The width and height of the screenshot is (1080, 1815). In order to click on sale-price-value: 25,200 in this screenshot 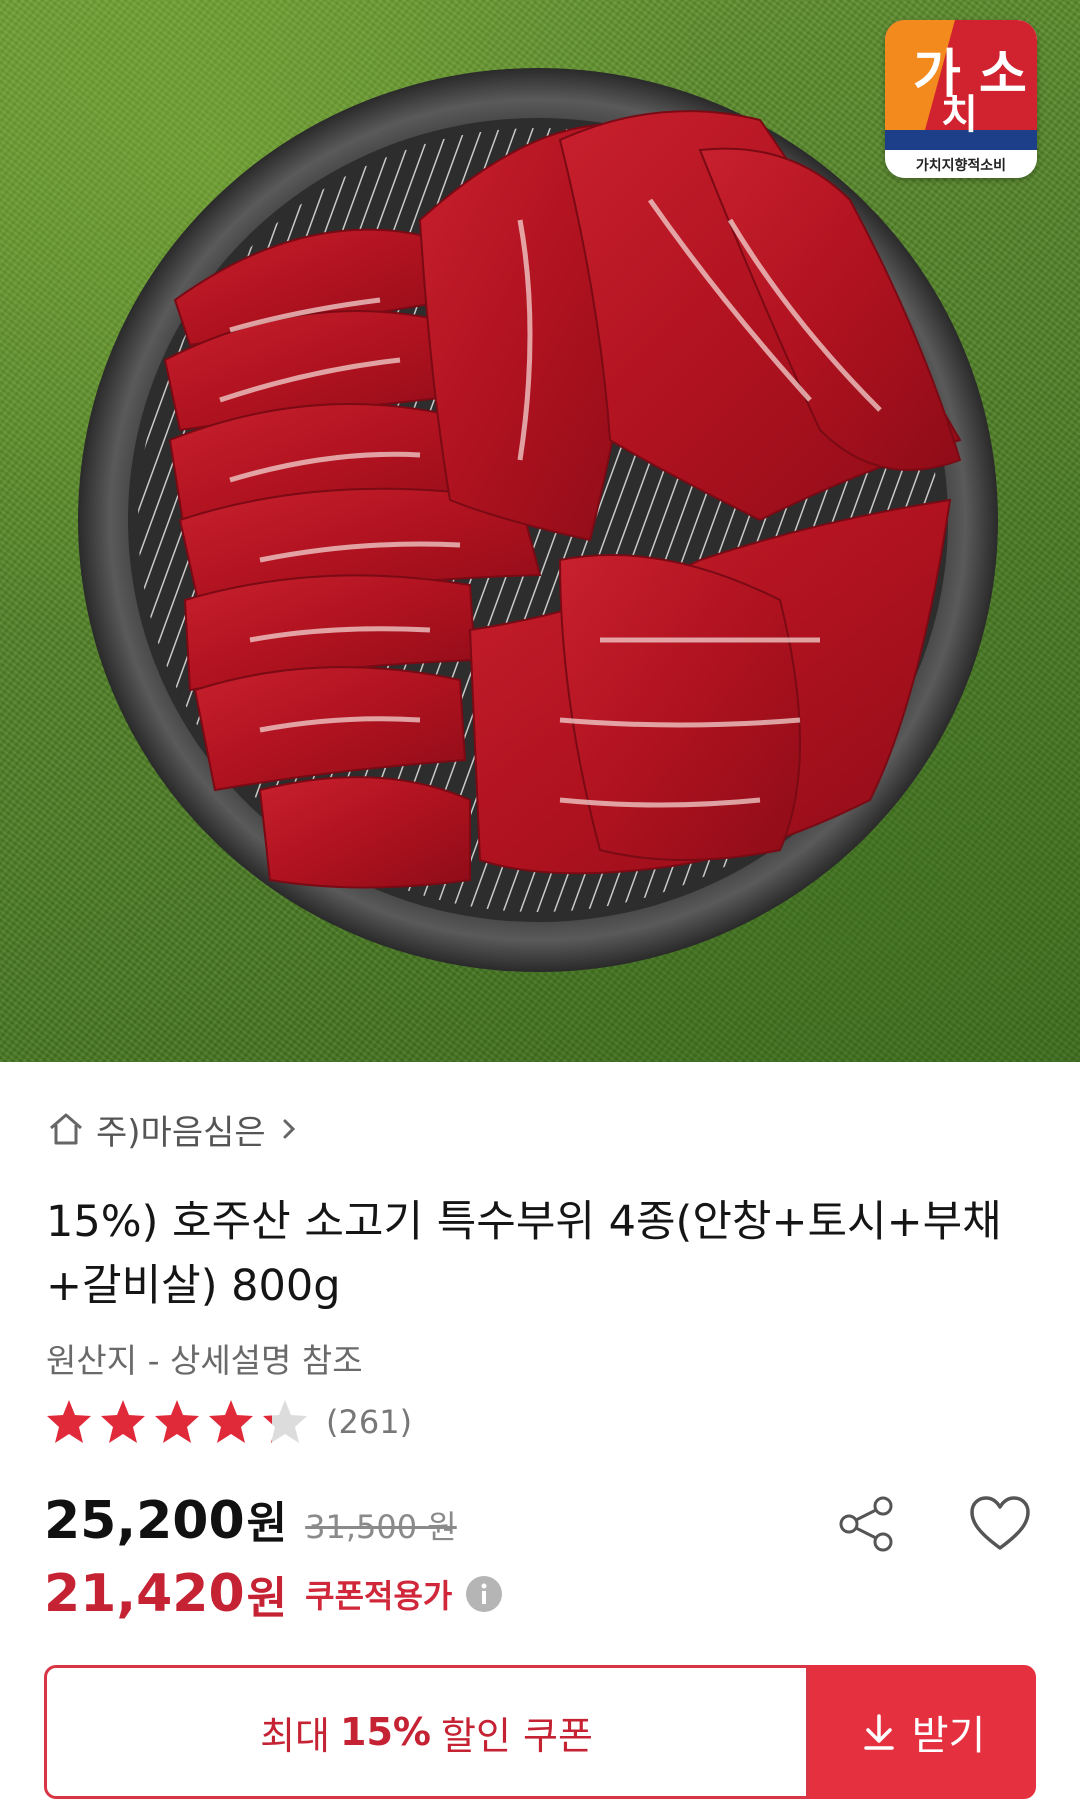, I will do `click(144, 1521)`.